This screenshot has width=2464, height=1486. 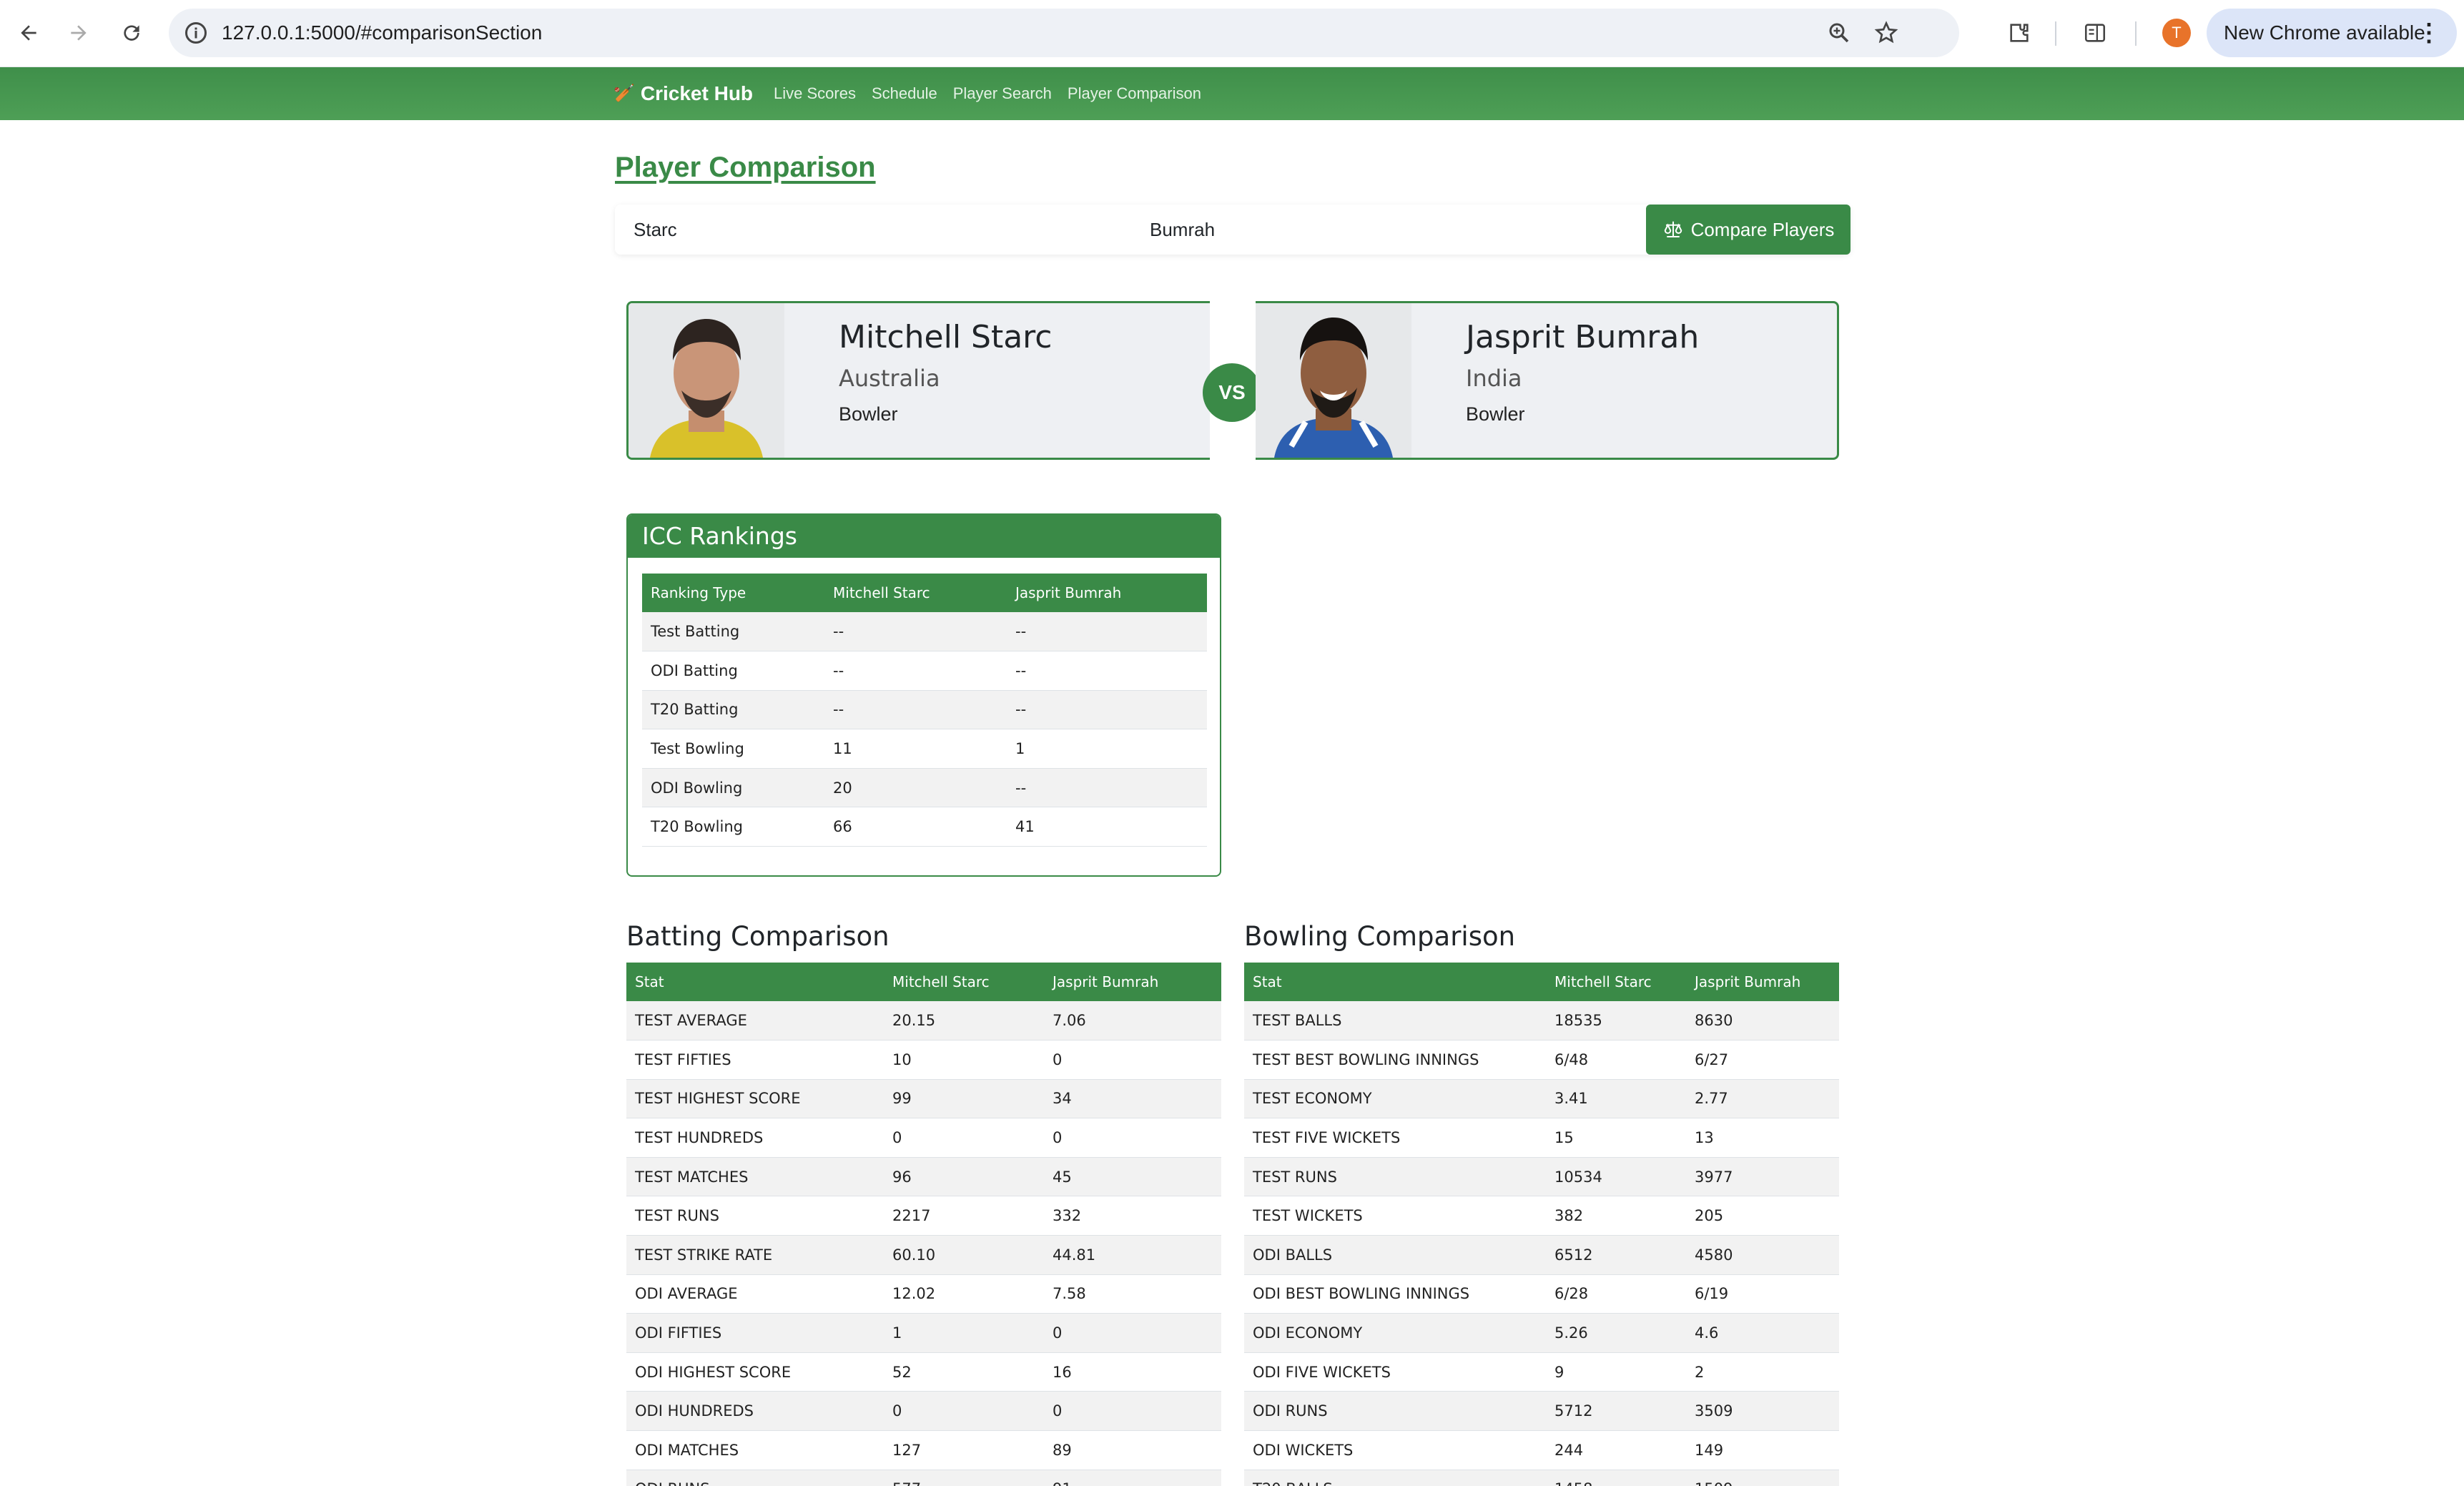 What do you see at coordinates (1542, 1060) in the screenshot?
I see `table-row: TEST BEST BOWLING INNINGS 6/48 6/27` at bounding box center [1542, 1060].